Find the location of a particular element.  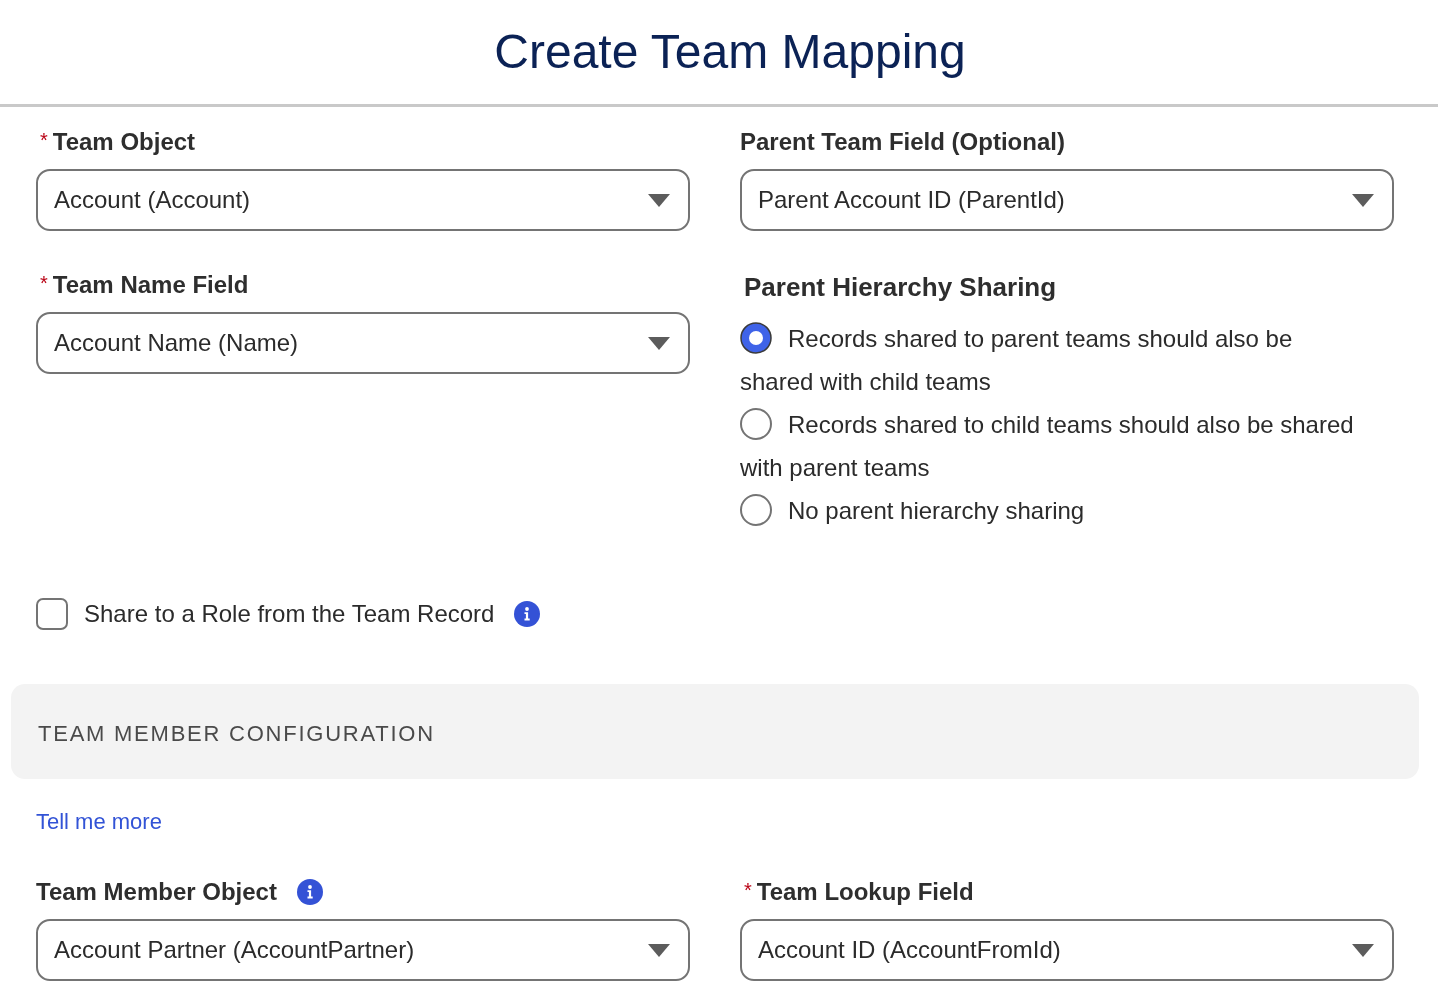

radio-option: Records shared to child teams should also be shared with parent teams is located at coordinates (1052, 446).